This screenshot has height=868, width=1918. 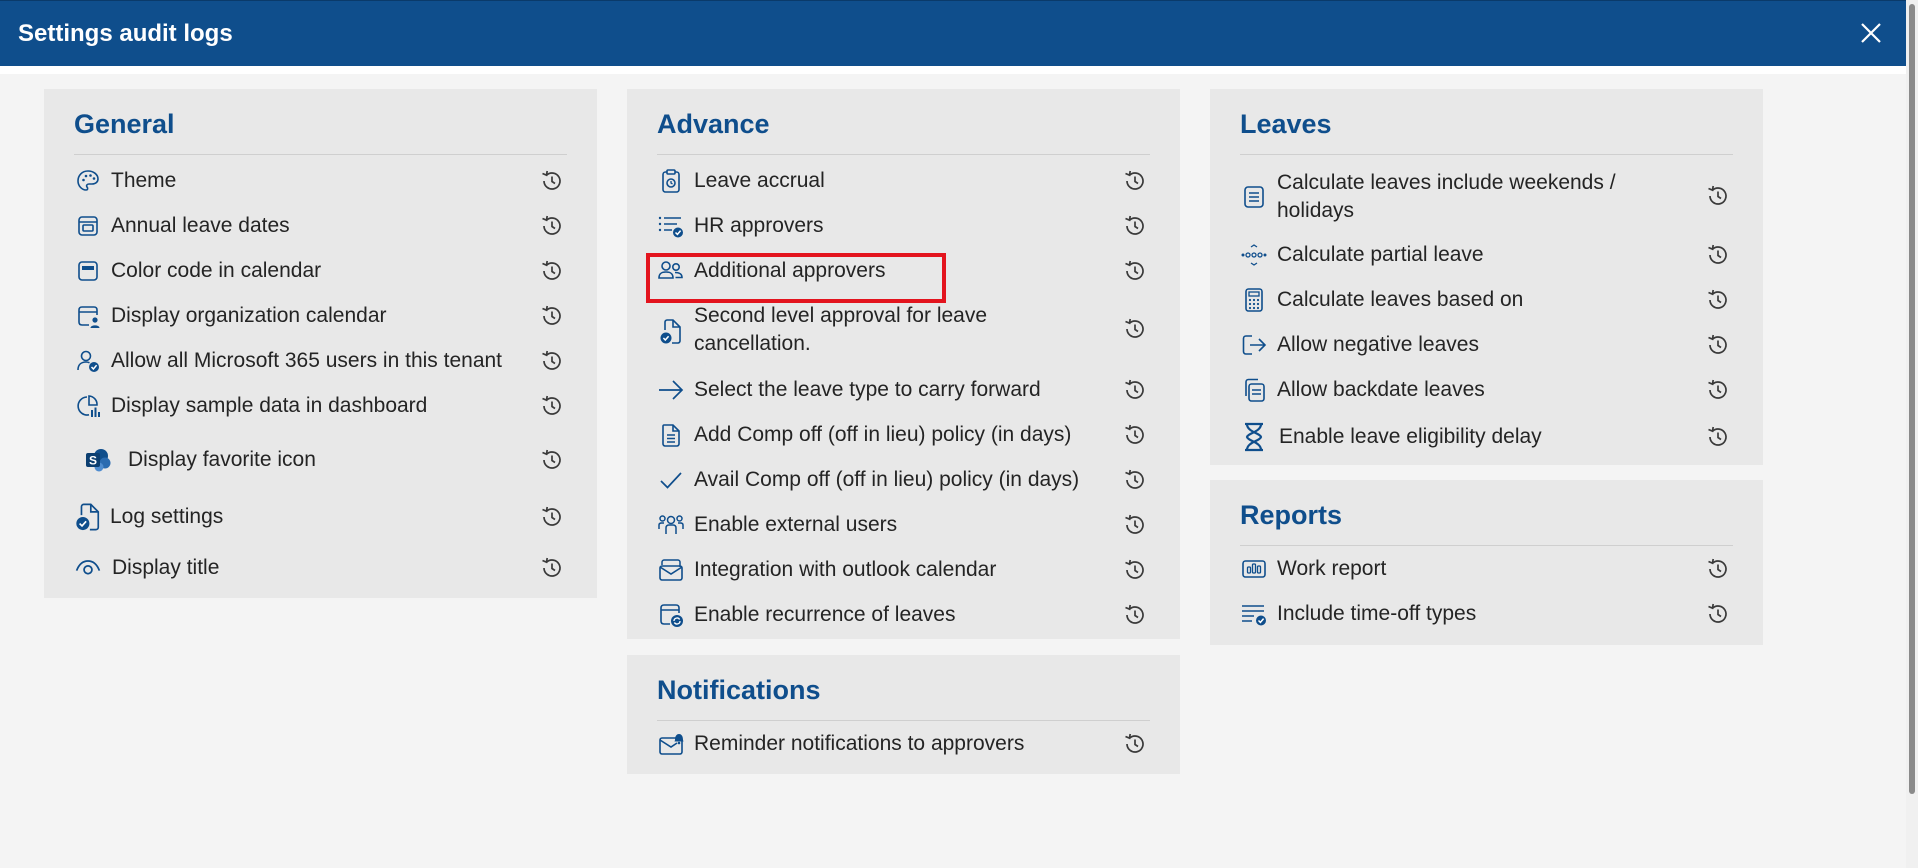 What do you see at coordinates (1912, 399) in the screenshot?
I see `scrollbar-thumb` at bounding box center [1912, 399].